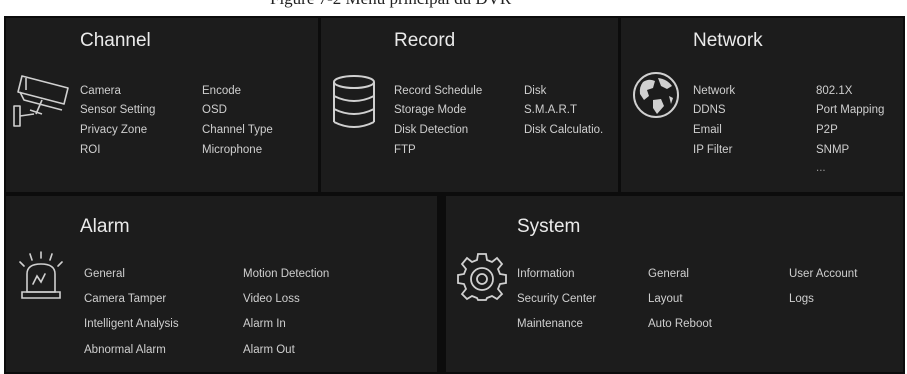 The height and width of the screenshot is (374, 907). Describe the element at coordinates (431, 130) in the screenshot. I see `menu-item-disk-detection: Disk Detection` at that location.